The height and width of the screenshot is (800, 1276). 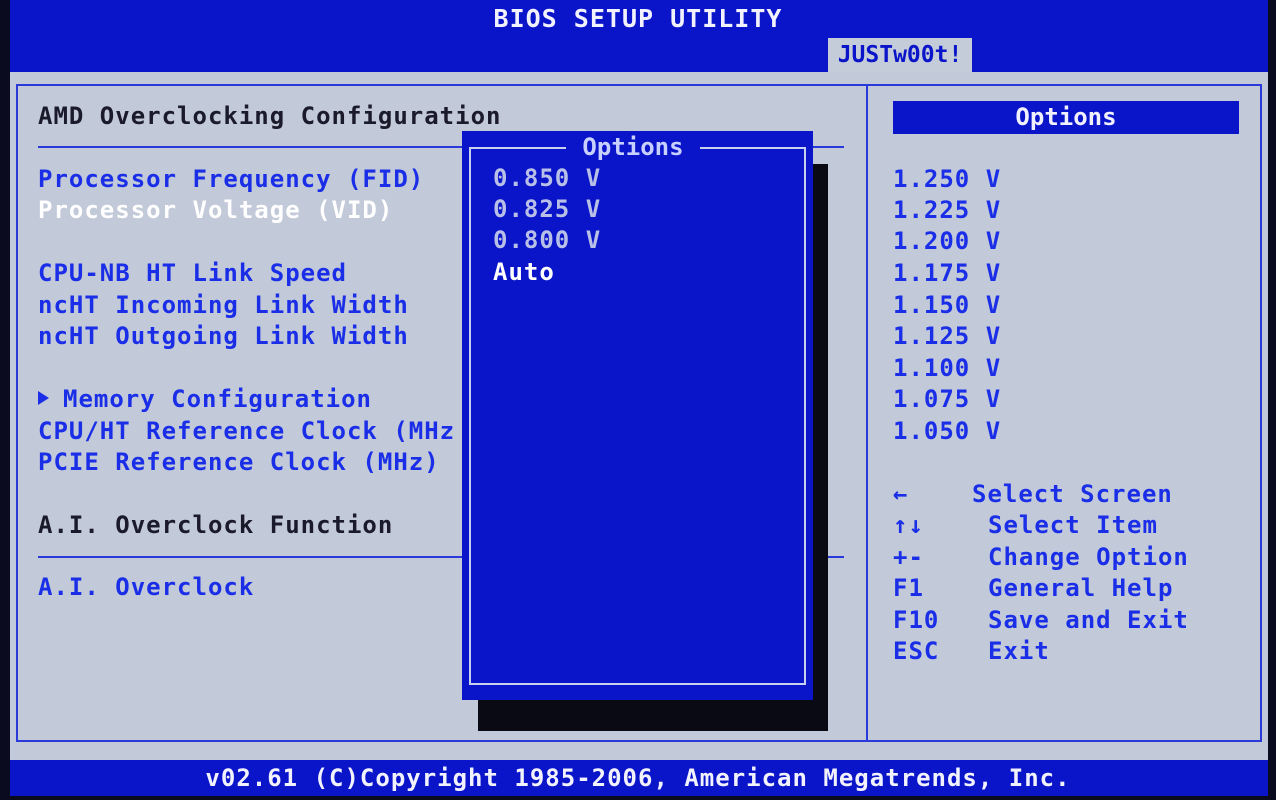 What do you see at coordinates (901, 494) in the screenshot?
I see `help-key-left-arrow: ←` at bounding box center [901, 494].